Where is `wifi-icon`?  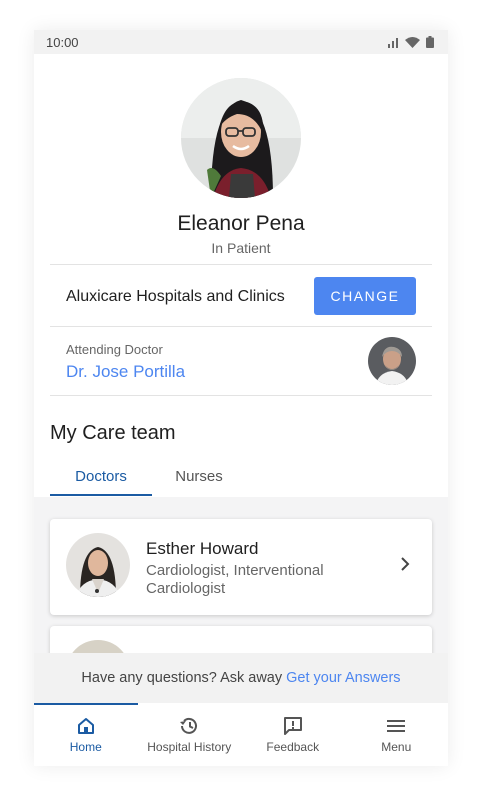 wifi-icon is located at coordinates (412, 42).